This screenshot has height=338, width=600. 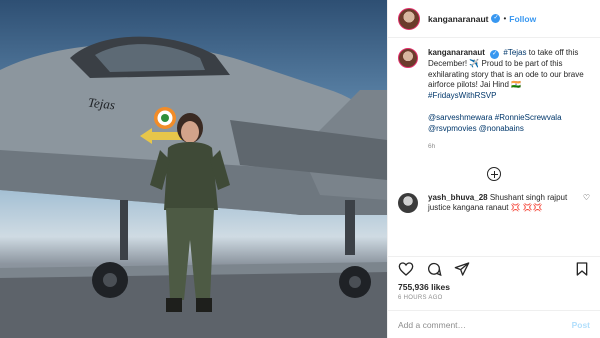 What do you see at coordinates (420, 298) in the screenshot?
I see `posted-time: 6 HOURS AGO` at bounding box center [420, 298].